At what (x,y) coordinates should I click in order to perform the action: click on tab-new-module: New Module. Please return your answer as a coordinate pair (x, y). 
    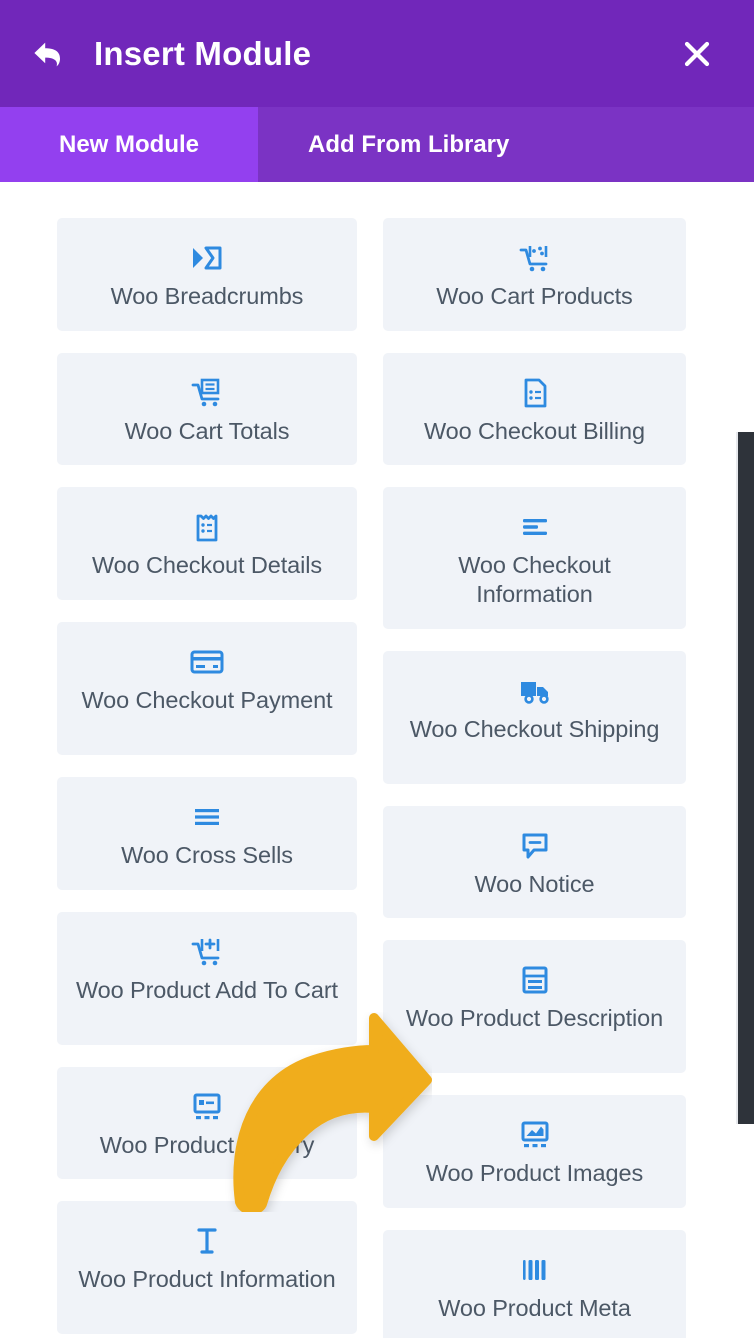
    Looking at the image, I should click on (129, 144).